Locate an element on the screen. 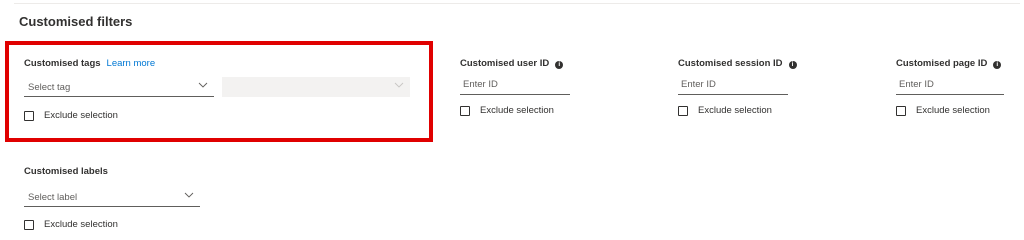 This screenshot has height=240, width=1024. user-id-label: Customised user ID is located at coordinates (505, 63).